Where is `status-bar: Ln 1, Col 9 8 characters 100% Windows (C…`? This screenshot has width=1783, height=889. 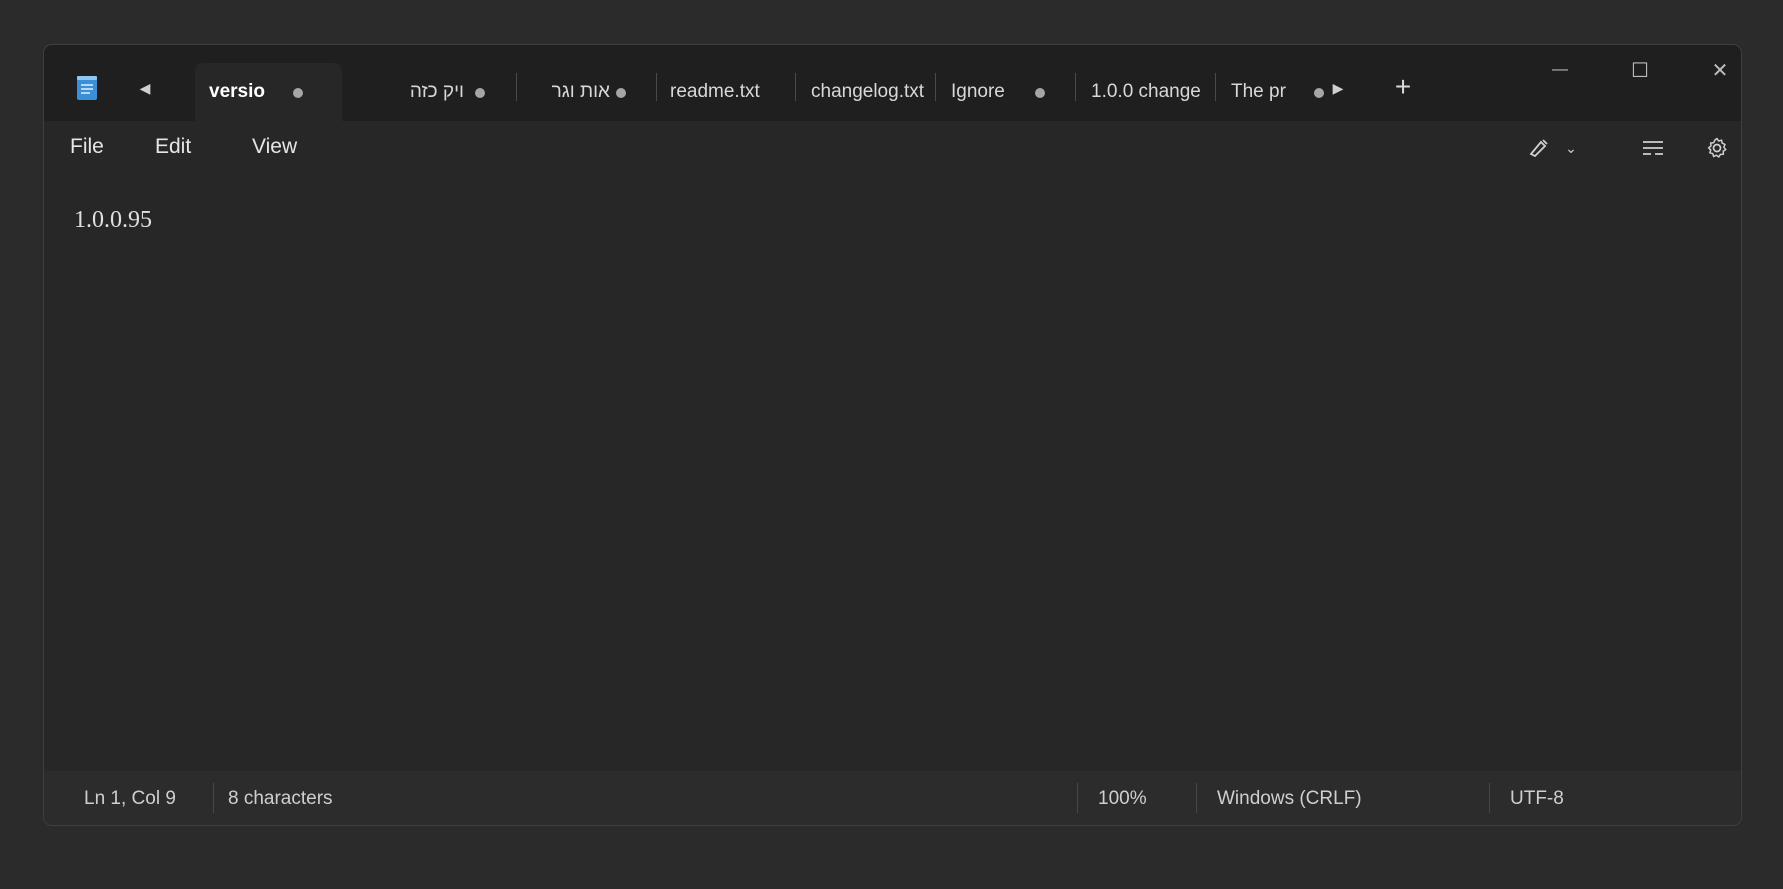 status-bar: Ln 1, Col 9 8 characters 100% Windows (C… is located at coordinates (892, 798).